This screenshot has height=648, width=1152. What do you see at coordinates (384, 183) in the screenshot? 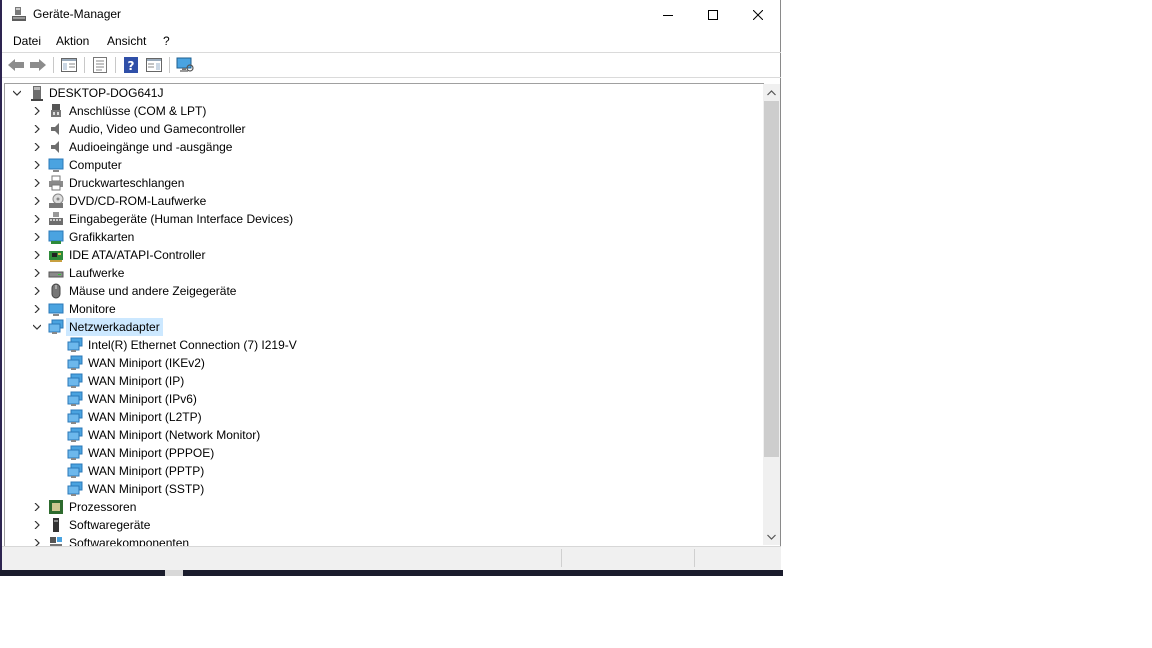
I see `tree-item-druckwarteschlangen: Druckwarteschlangen` at bounding box center [384, 183].